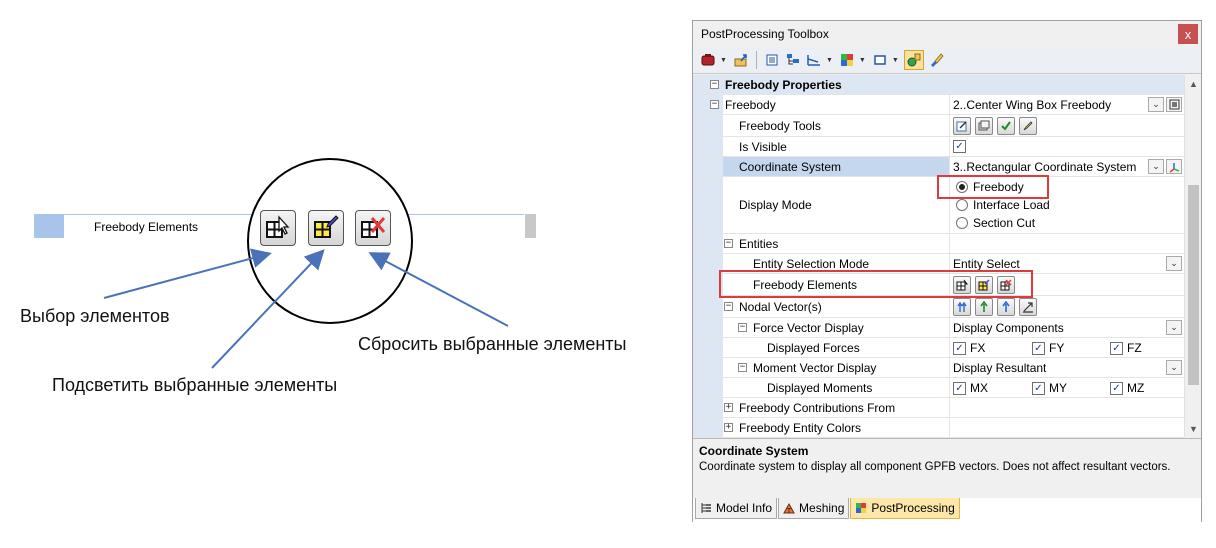  Describe the element at coordinates (1049, 388) in the screenshot. I see `my-toggle: ✓ MY` at that location.